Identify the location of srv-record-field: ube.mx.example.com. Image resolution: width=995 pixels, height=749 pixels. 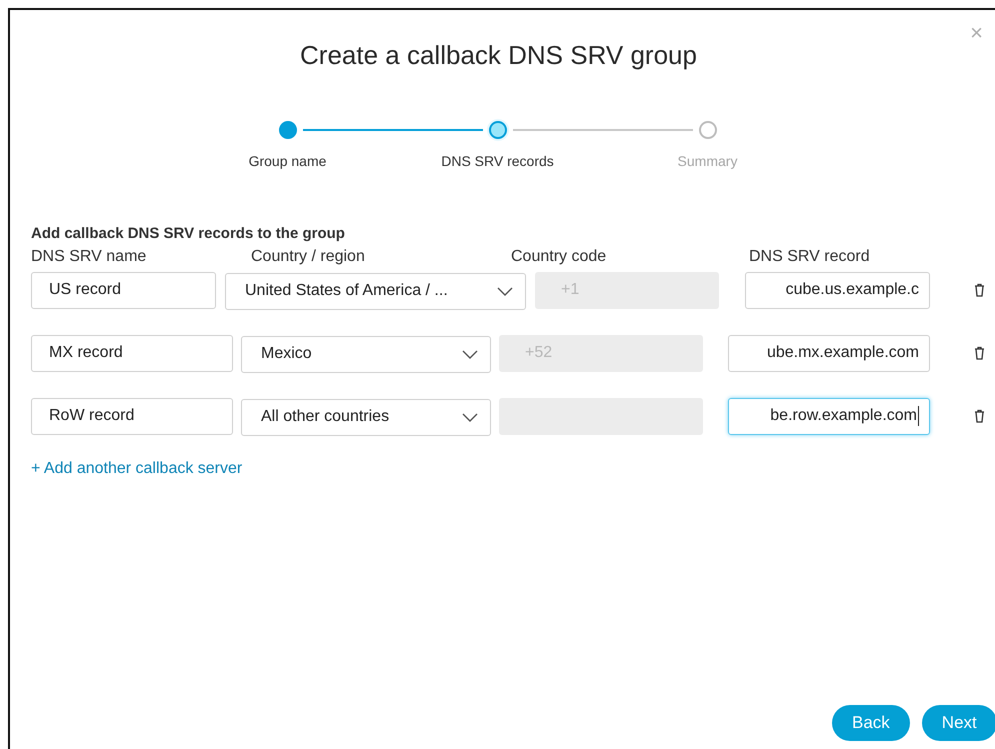
(829, 353).